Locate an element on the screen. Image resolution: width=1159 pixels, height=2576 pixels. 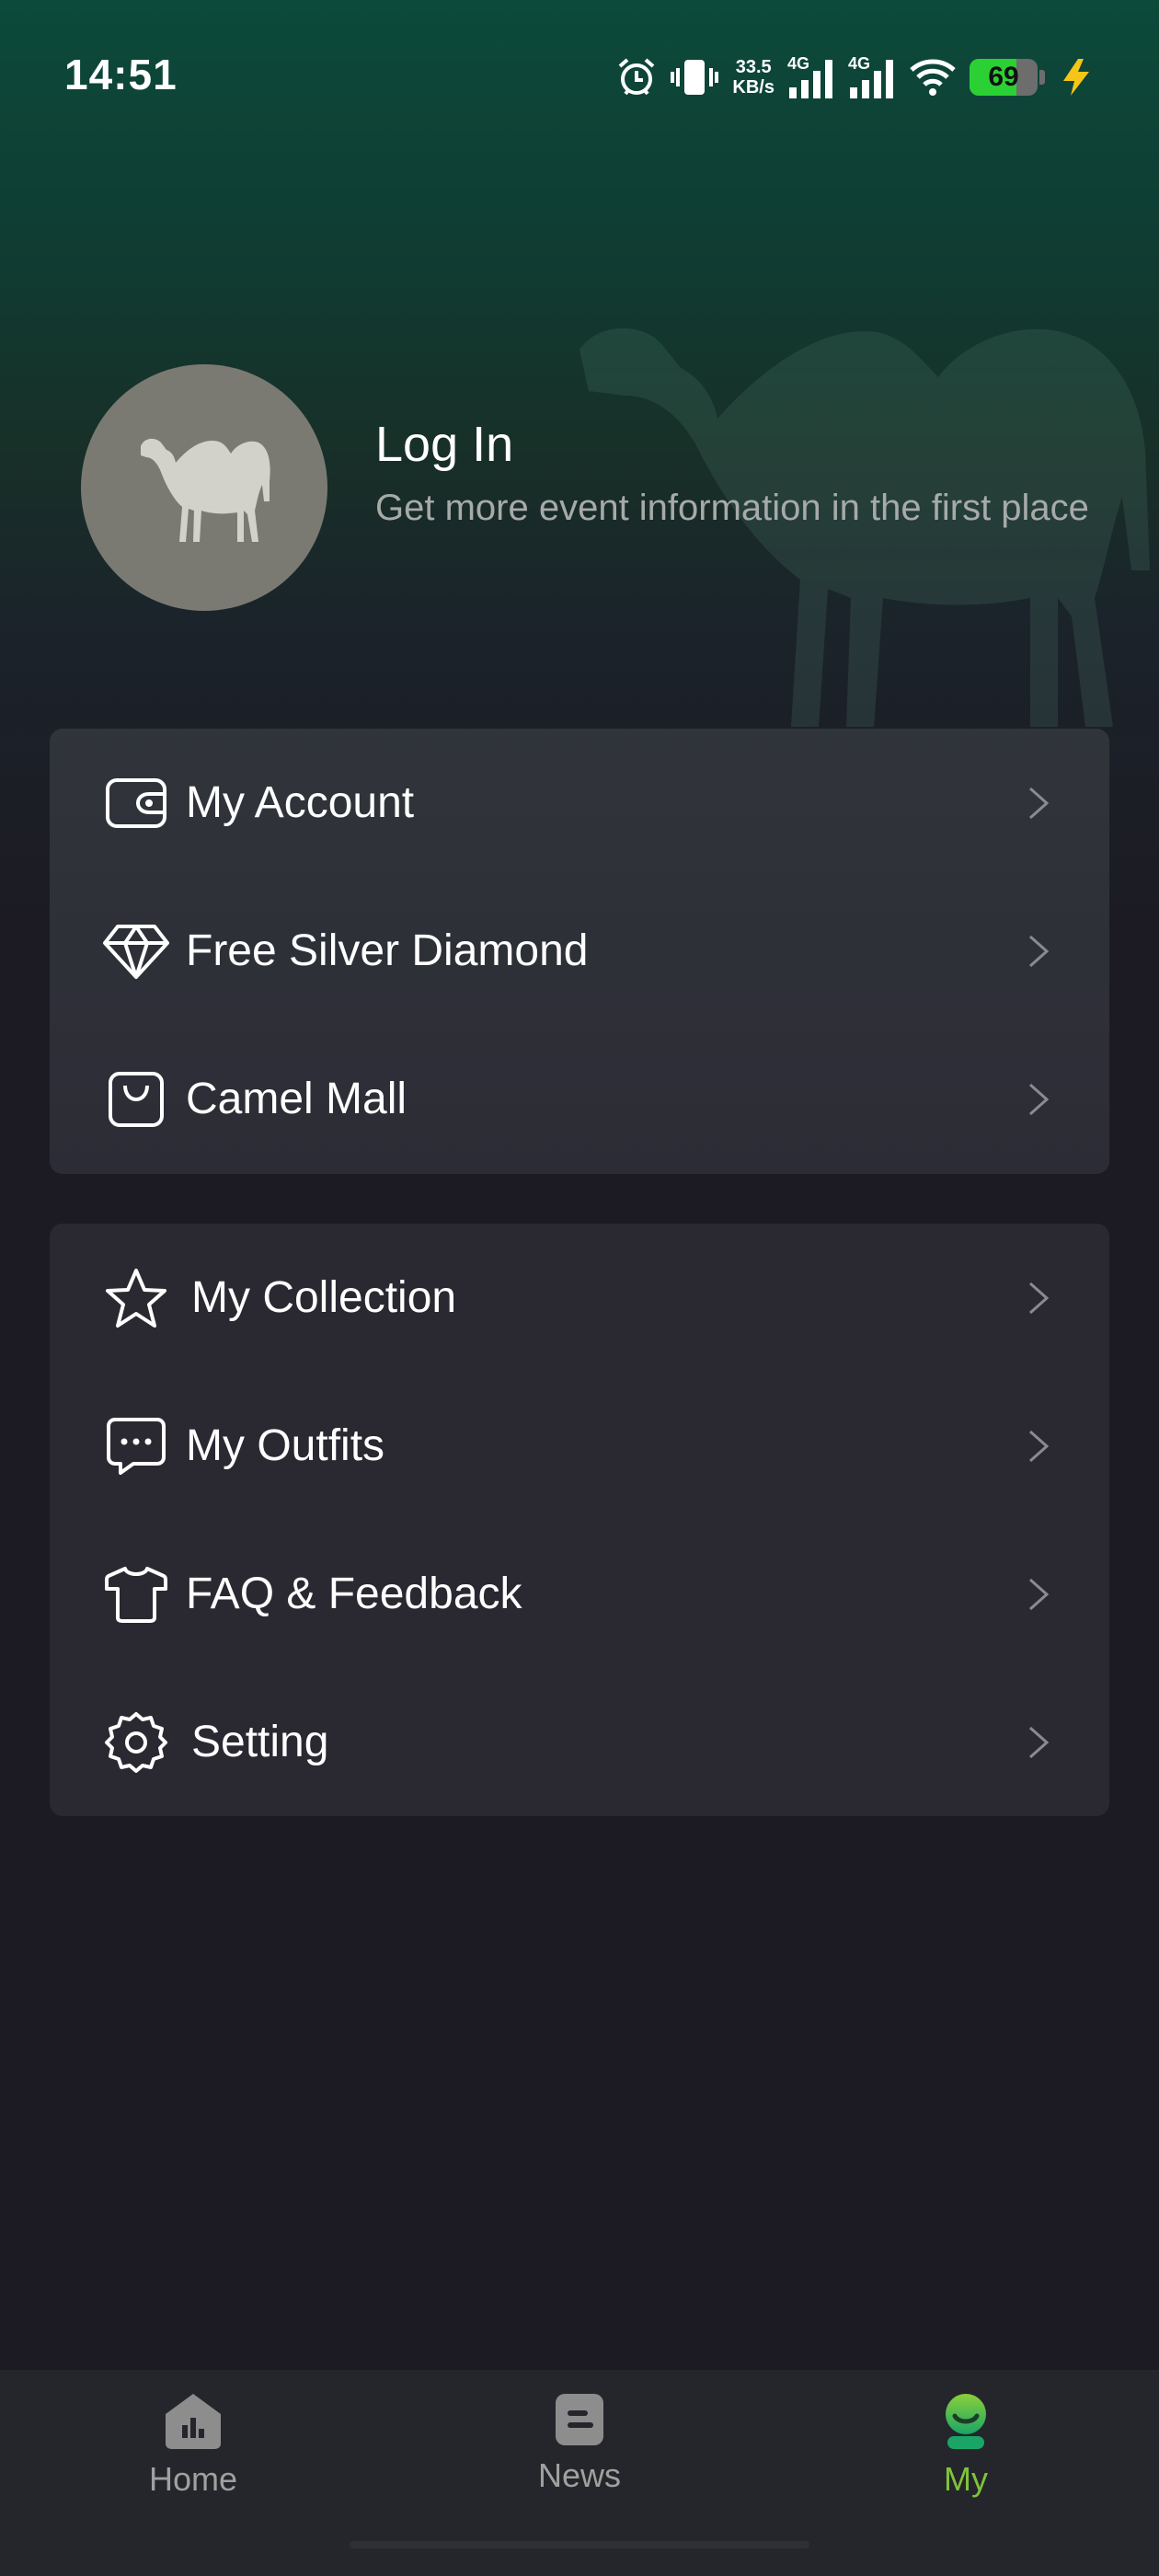
net-speed: 33.5 KB/s is located at coordinates (753, 77).